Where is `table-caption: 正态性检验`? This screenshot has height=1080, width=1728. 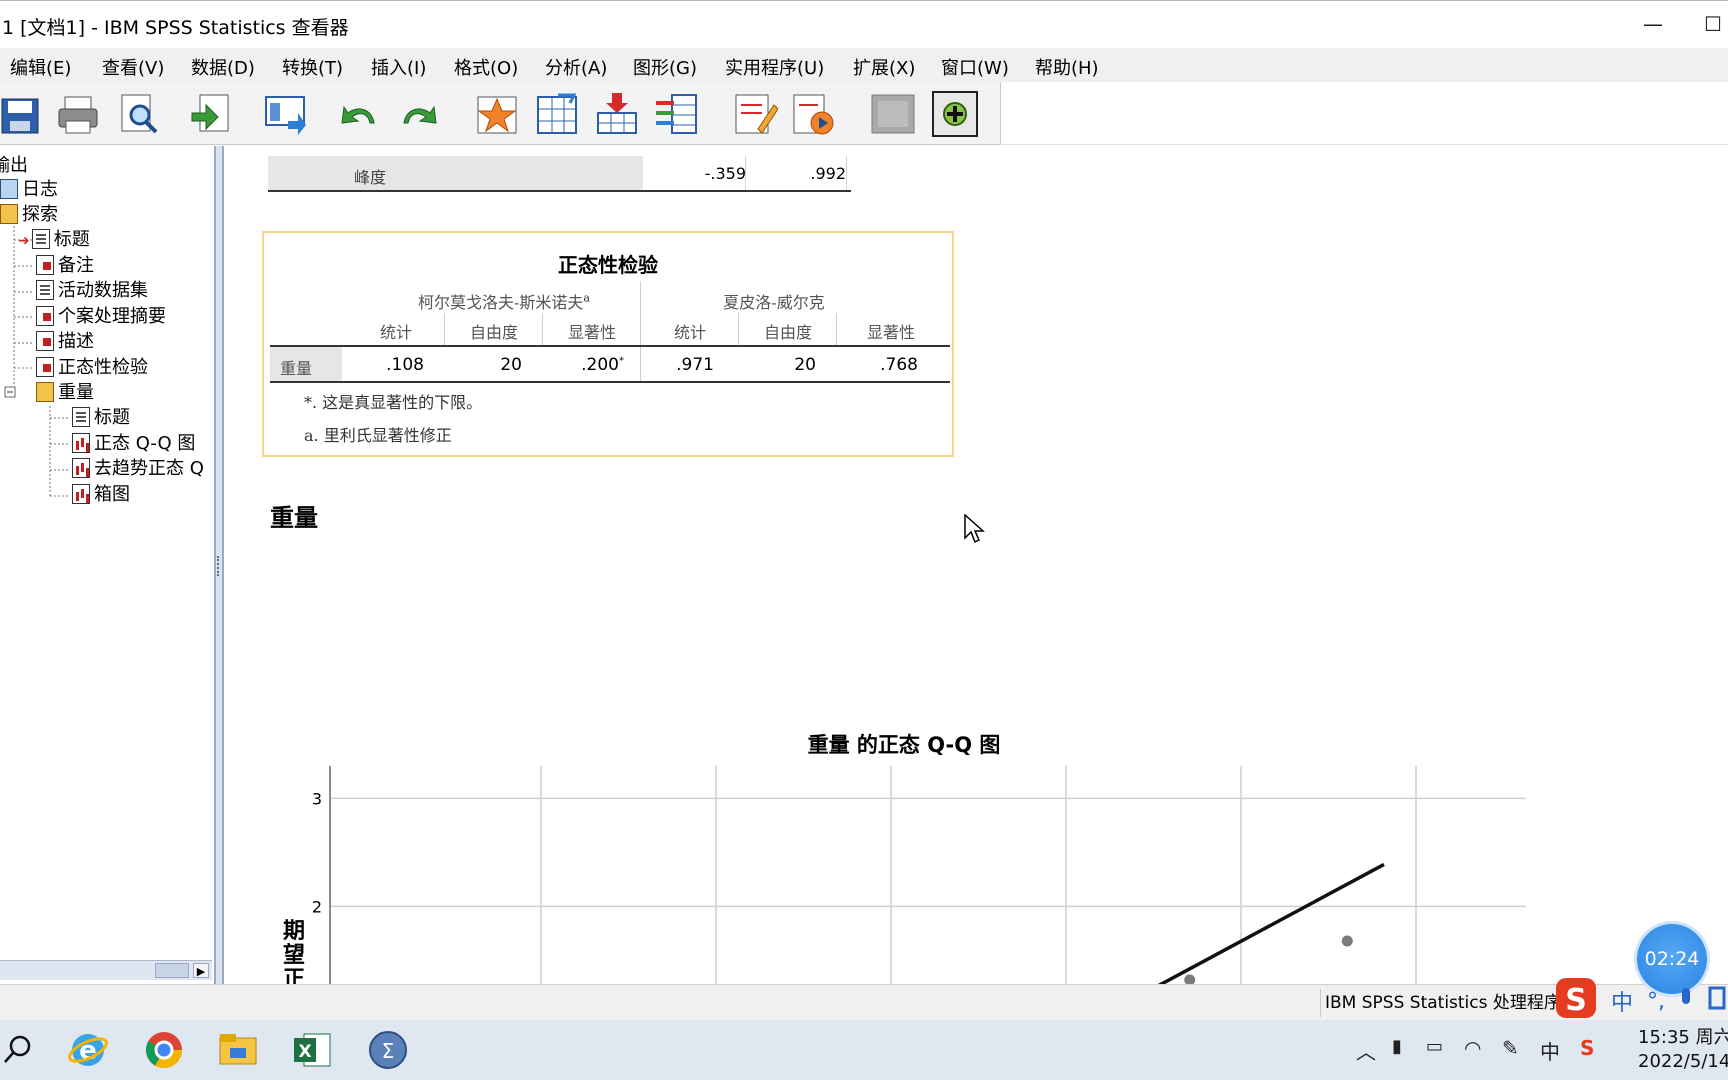
table-caption: 正态性检验 is located at coordinates (608, 265).